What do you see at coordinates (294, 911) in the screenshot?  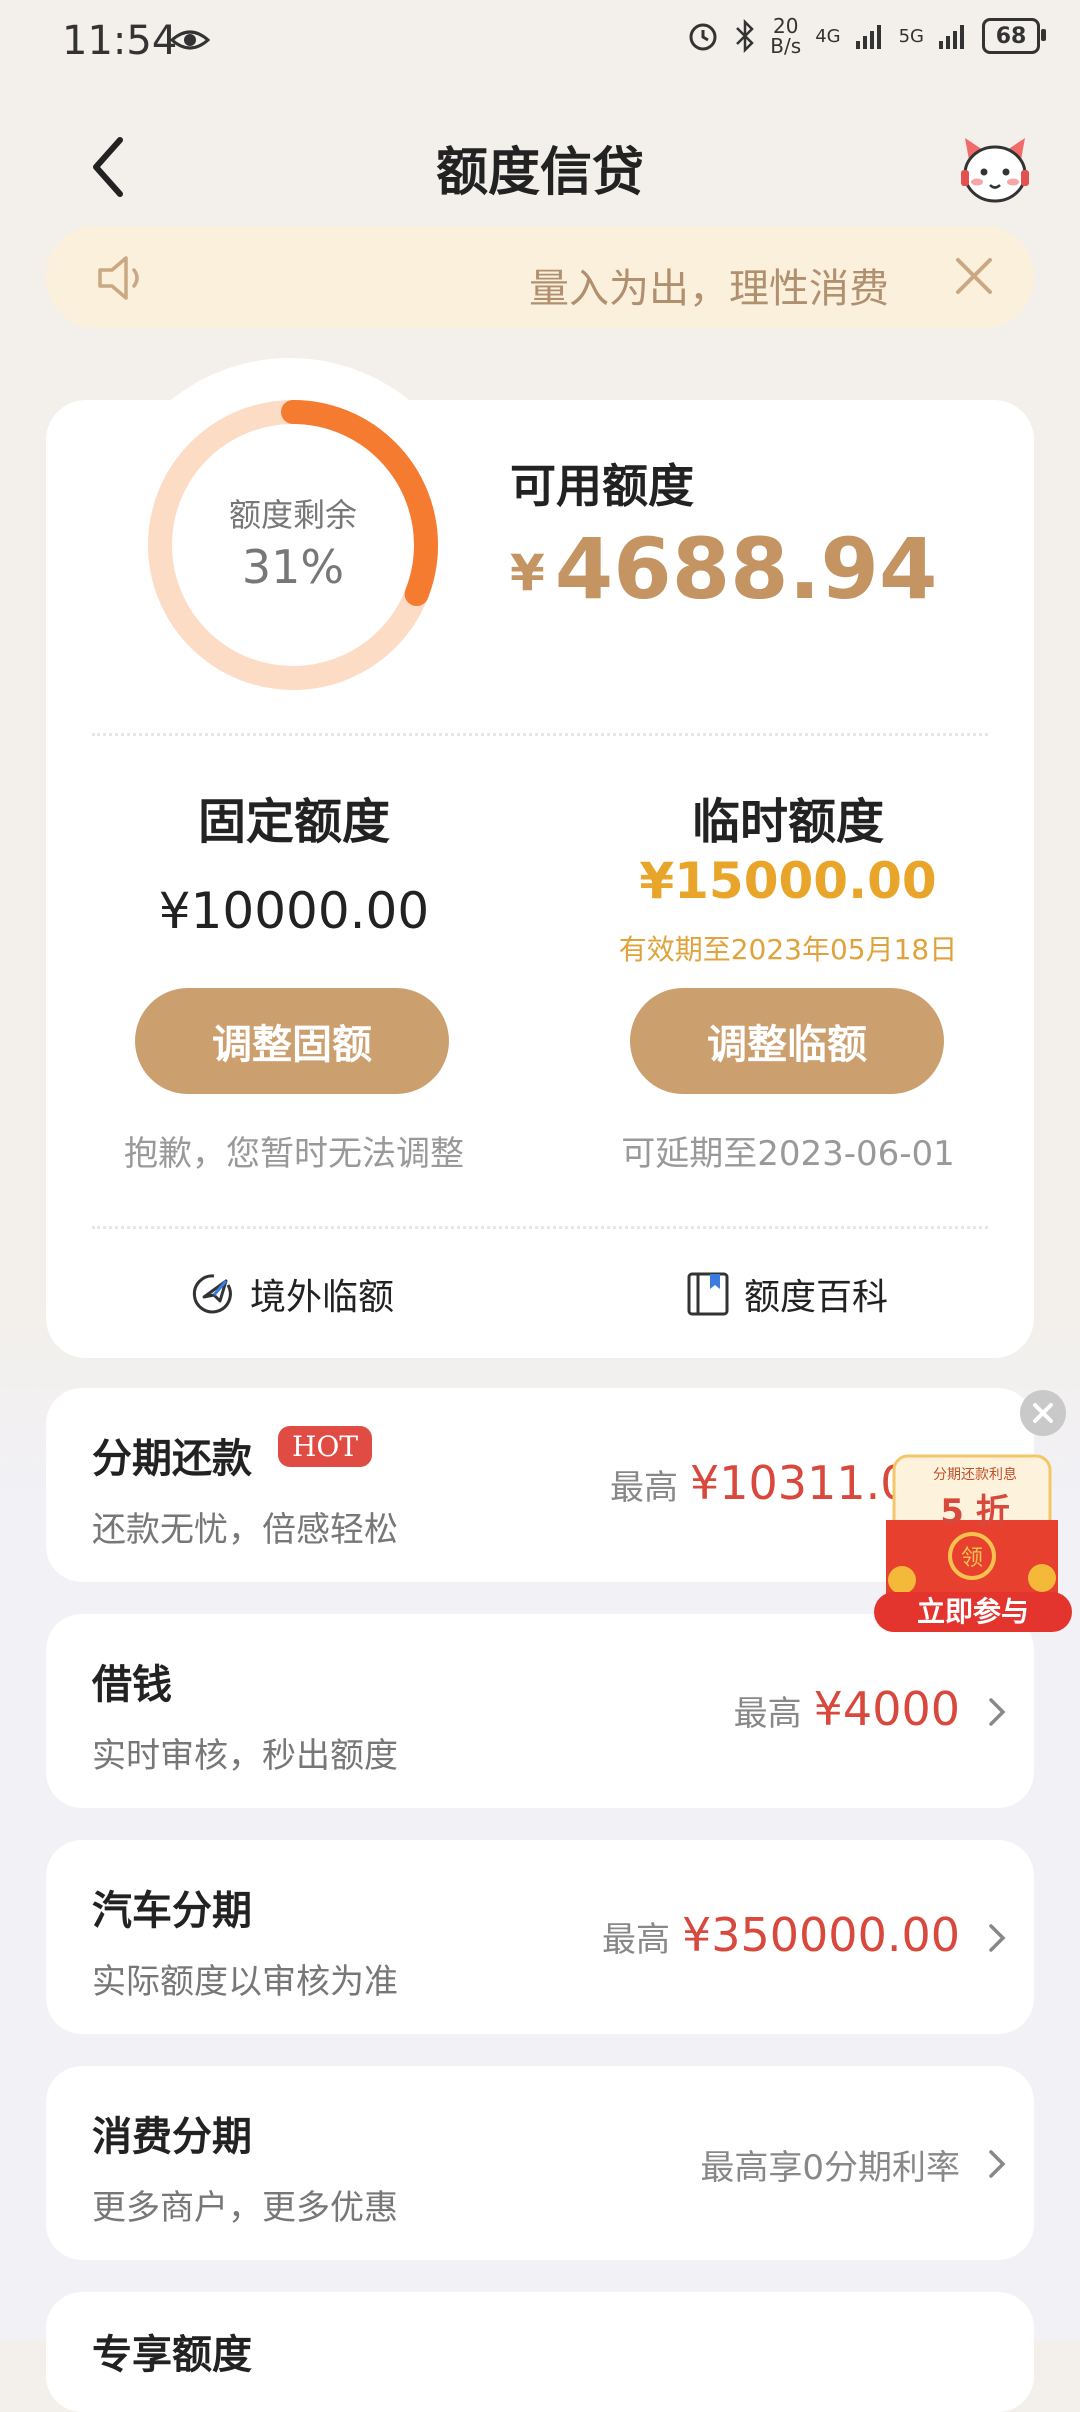 I see `fixed-credit-amount: ¥10000.00` at bounding box center [294, 911].